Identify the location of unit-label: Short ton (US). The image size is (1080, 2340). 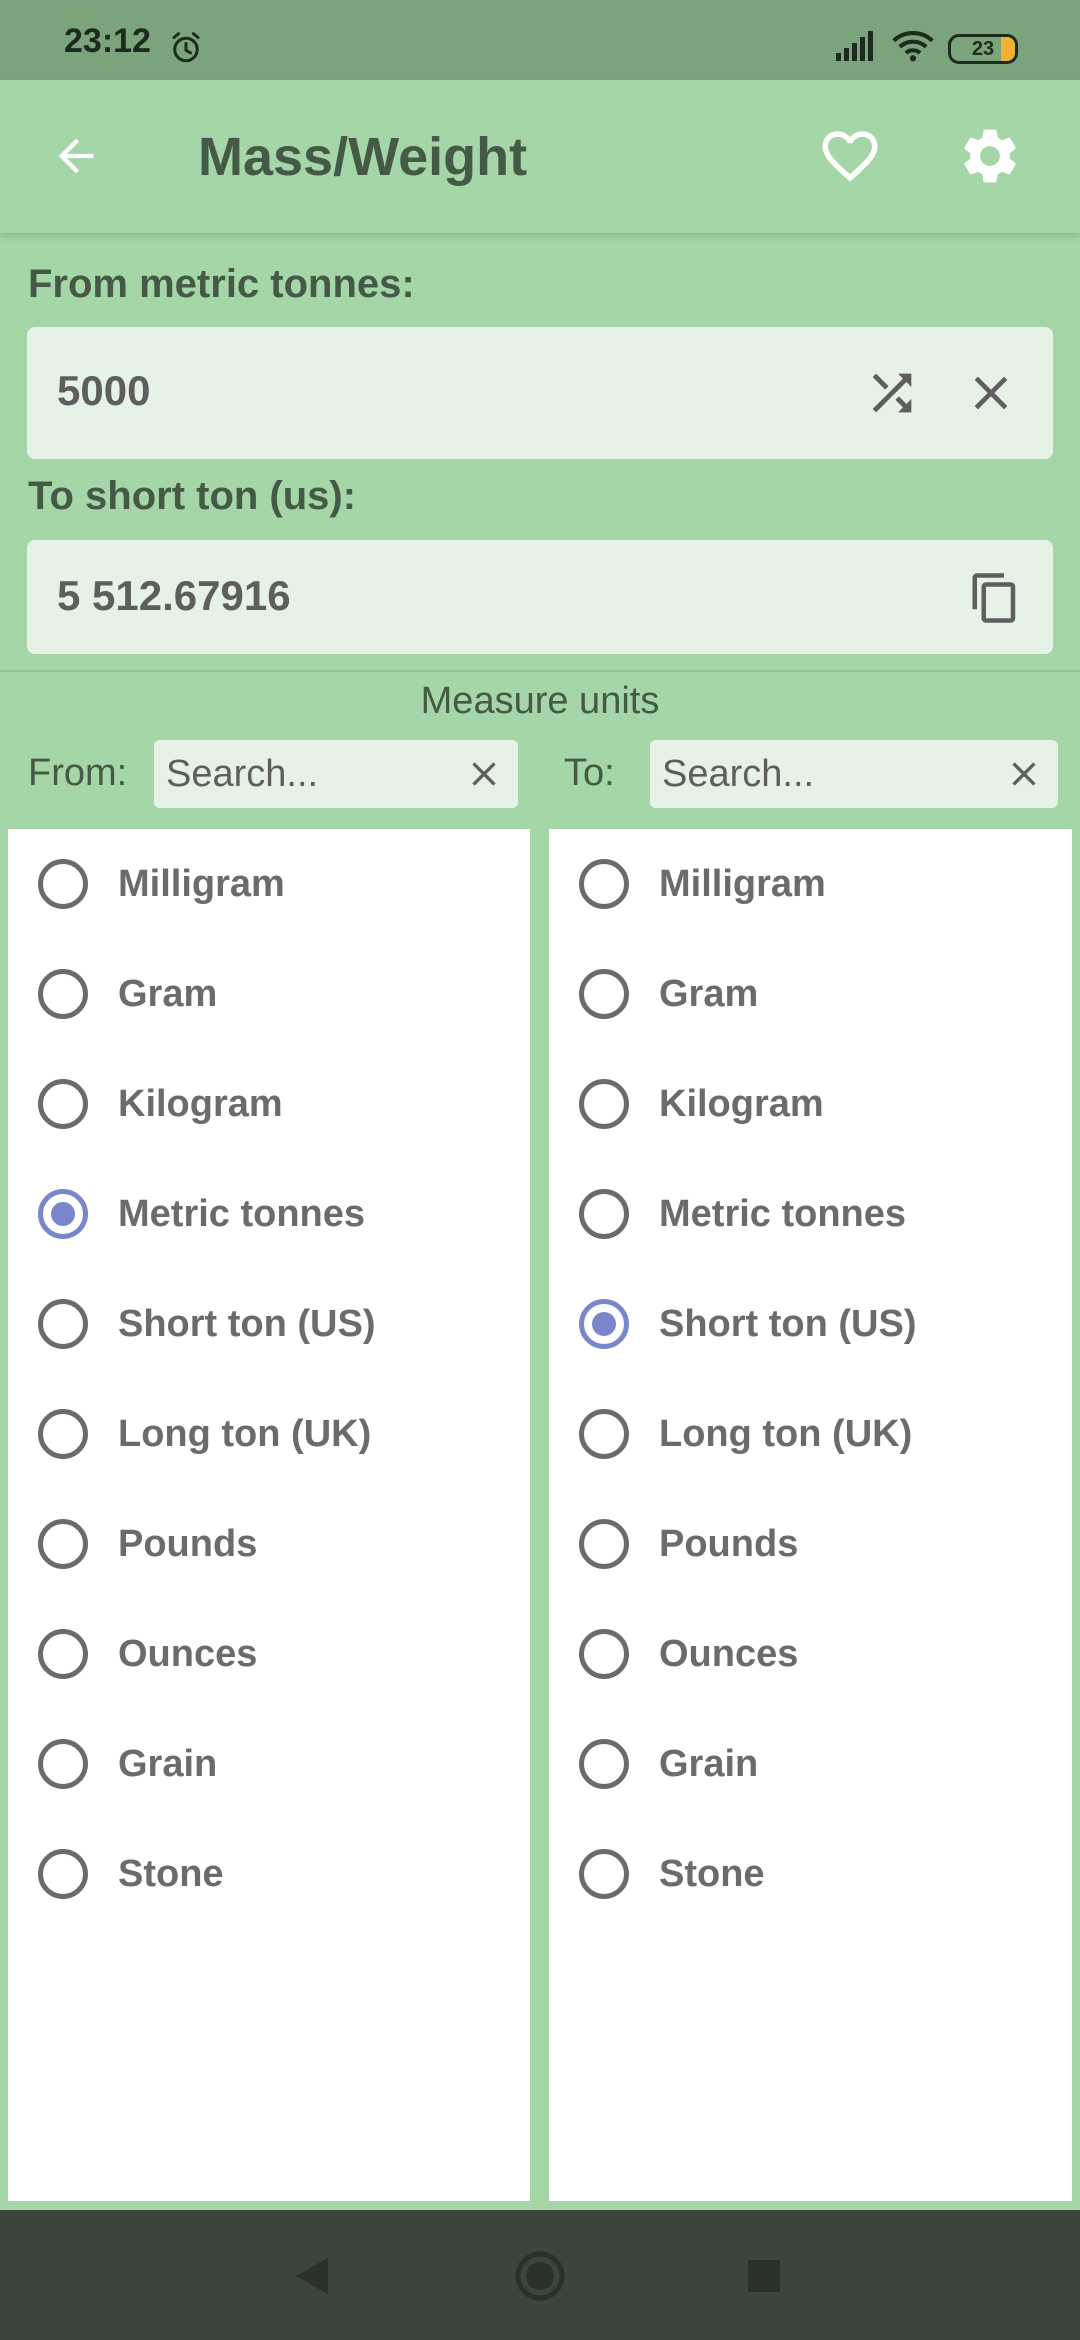
(247, 1323).